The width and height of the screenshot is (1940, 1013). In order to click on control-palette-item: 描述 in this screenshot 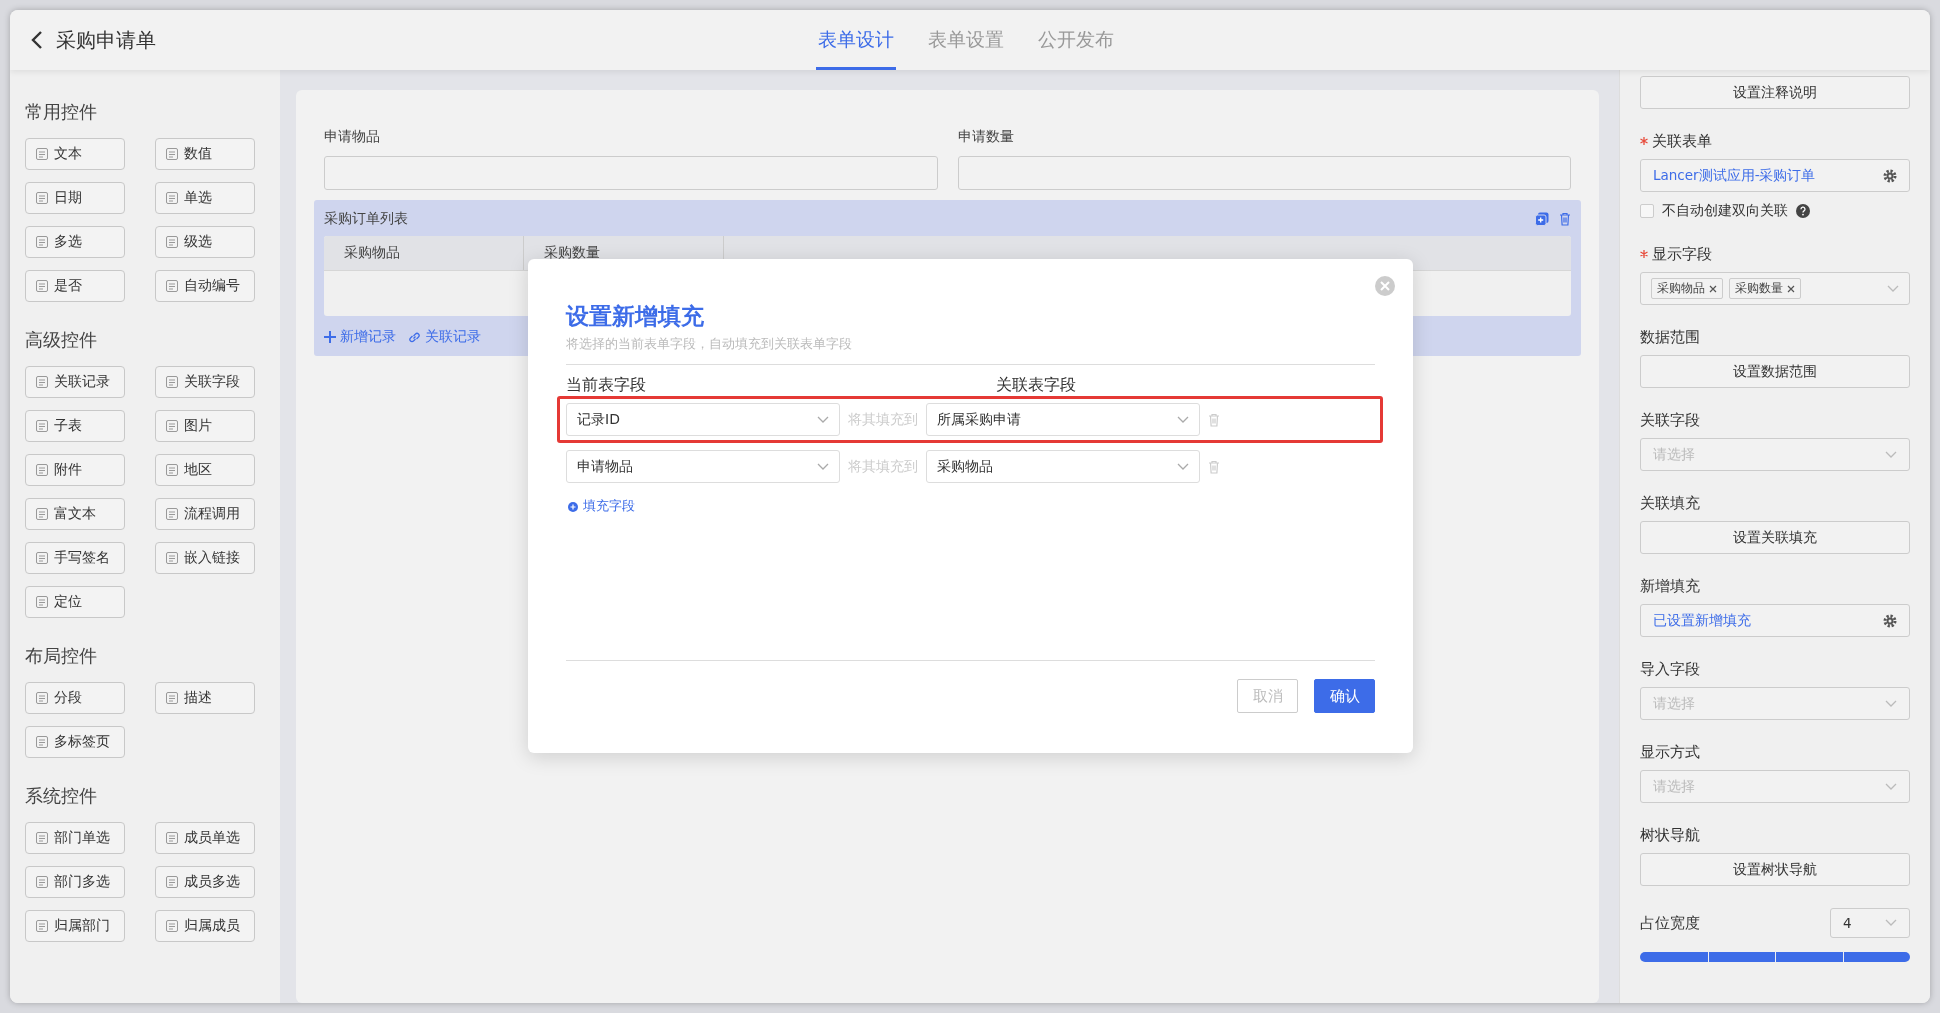, I will do `click(205, 698)`.